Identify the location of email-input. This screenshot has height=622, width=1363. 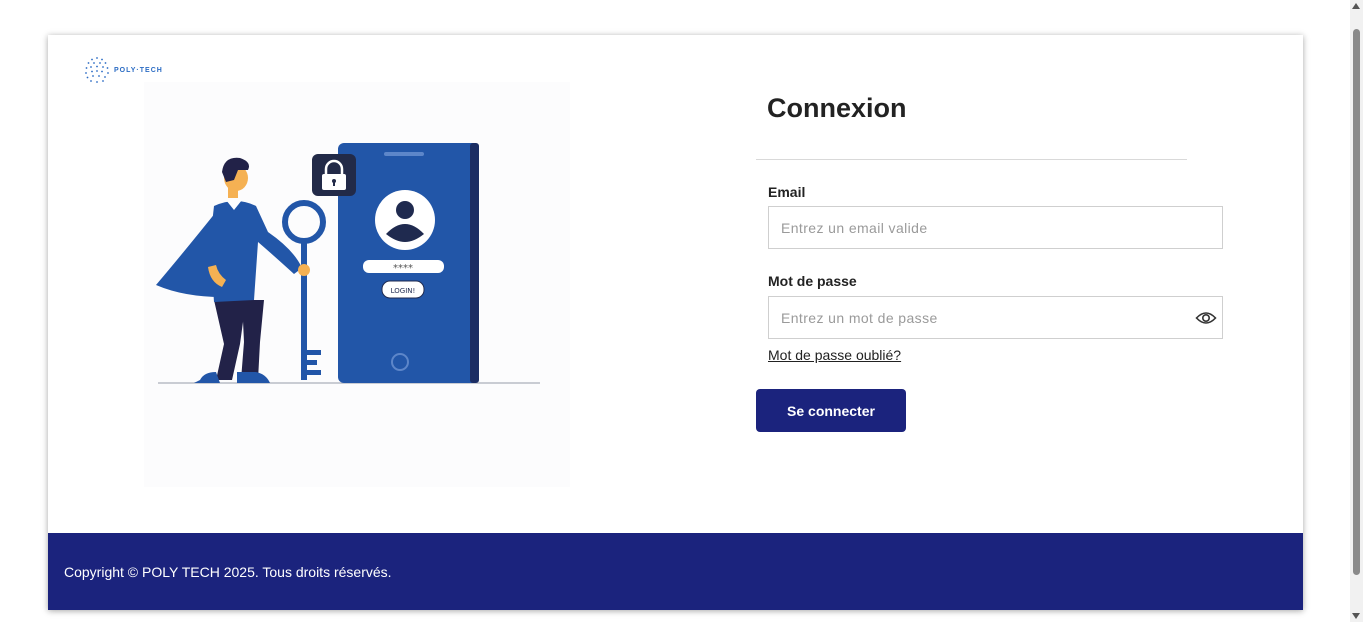
(995, 227).